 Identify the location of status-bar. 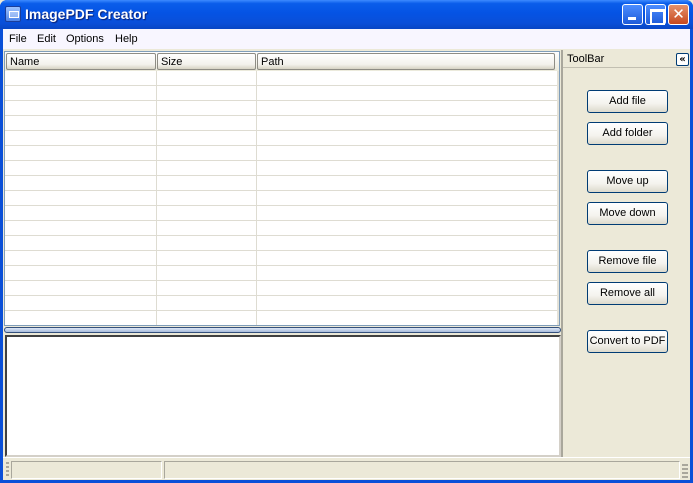
(346, 468).